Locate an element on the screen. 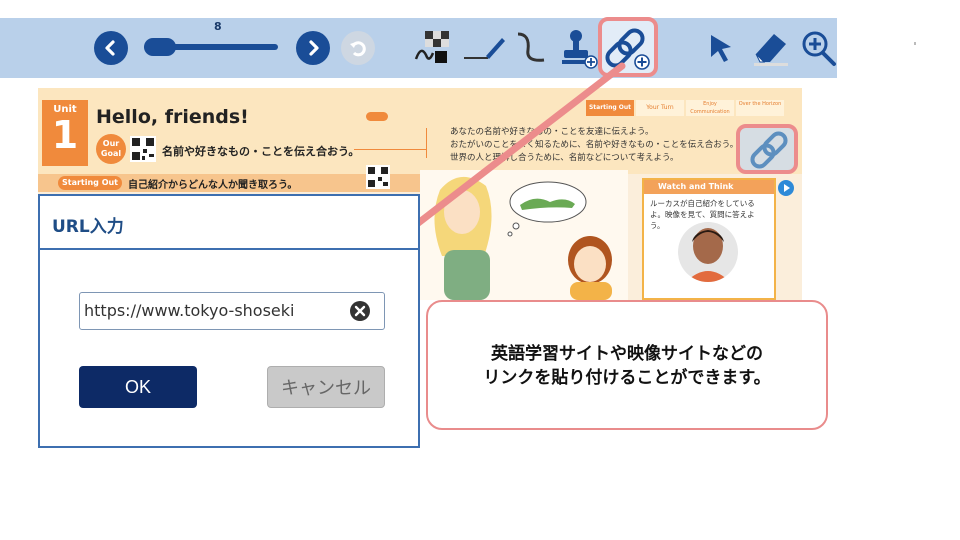 The height and width of the screenshot is (540, 960). callout-line-2: リンクを貼り付けることができます。 is located at coordinates (627, 378).